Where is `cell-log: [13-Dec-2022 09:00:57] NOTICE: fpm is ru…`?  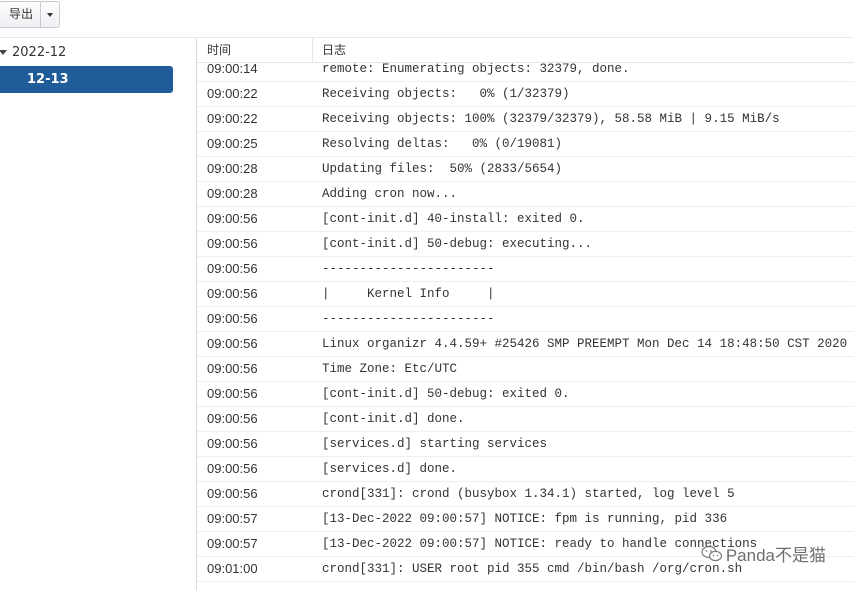
cell-log: [13-Dec-2022 09:00:57] NOTICE: fpm is ru… is located at coordinates (525, 519).